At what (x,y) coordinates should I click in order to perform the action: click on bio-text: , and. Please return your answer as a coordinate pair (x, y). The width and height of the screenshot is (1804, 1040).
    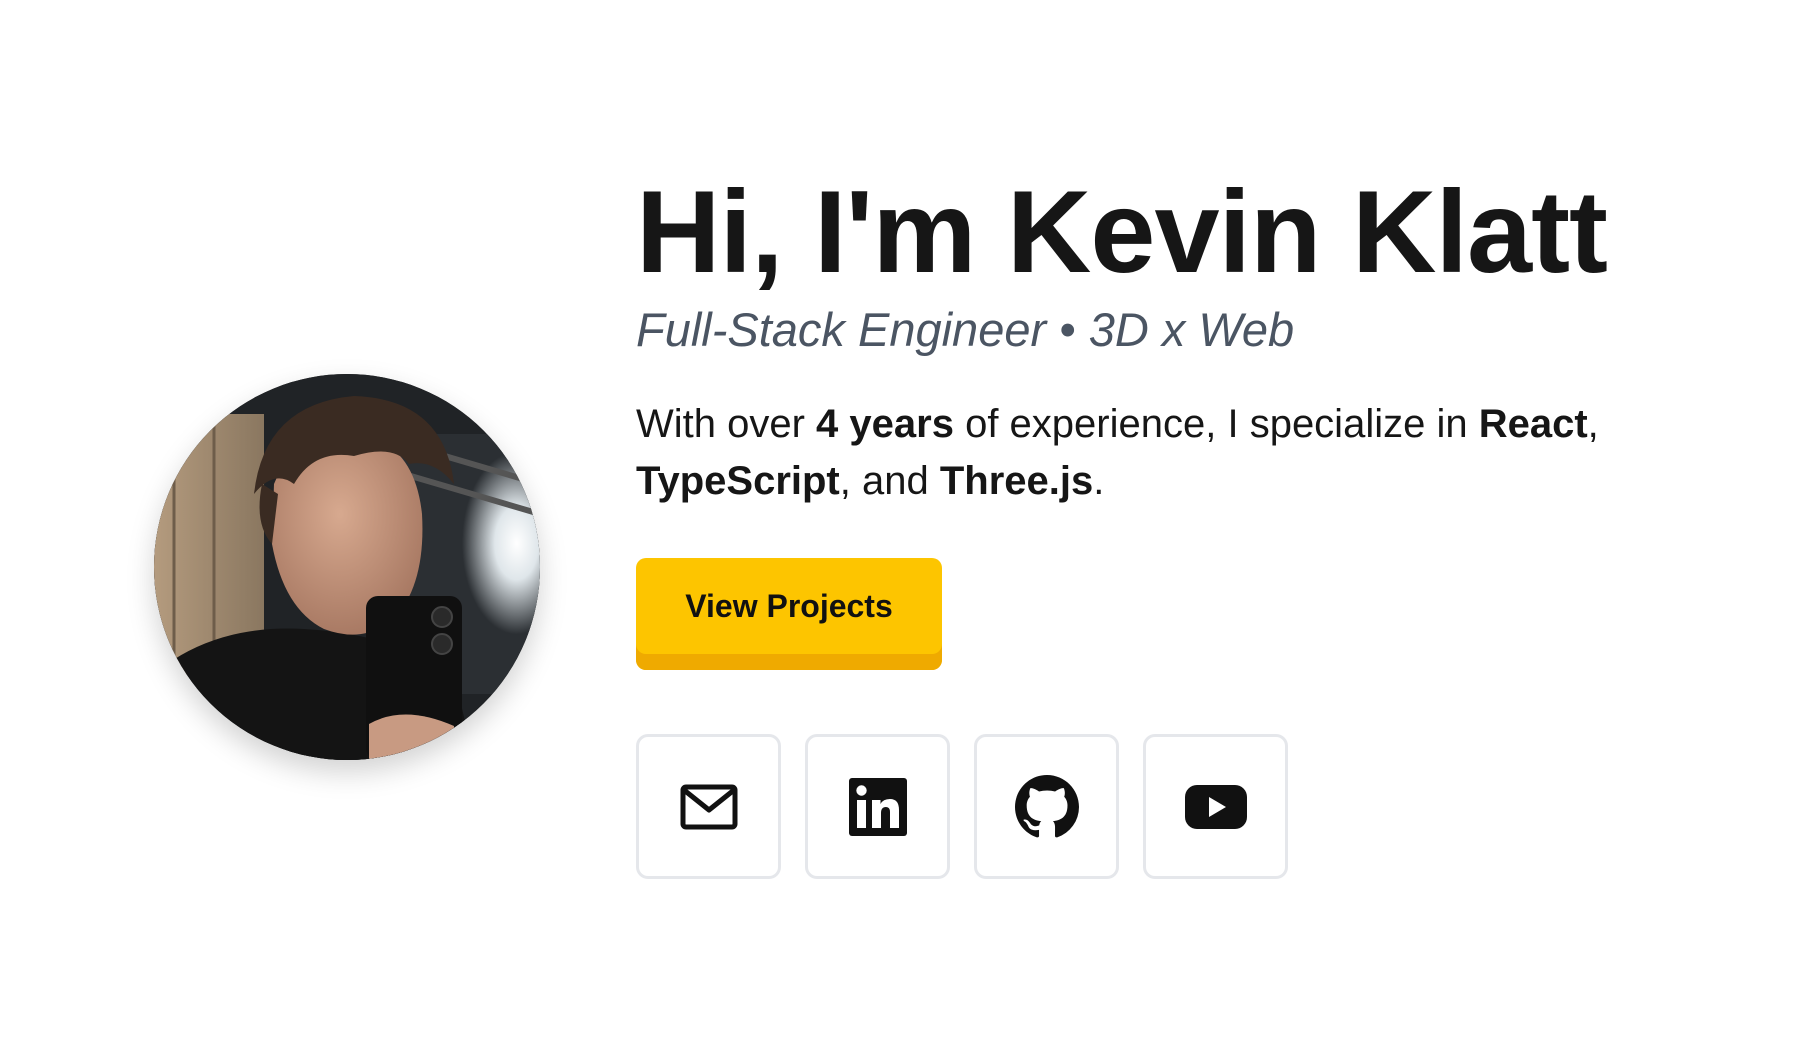
    Looking at the image, I should click on (889, 481).